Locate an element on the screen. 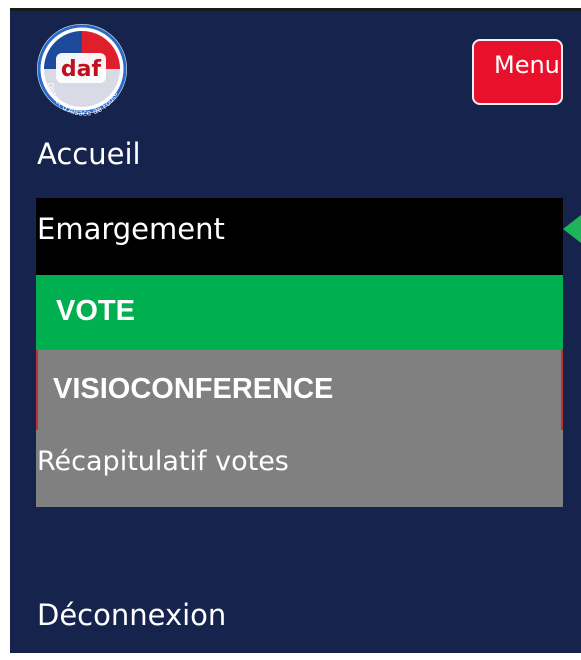 Image resolution: width=581 pixels, height=660 pixels. submenu-item-vote: VOTE is located at coordinates (95, 311).